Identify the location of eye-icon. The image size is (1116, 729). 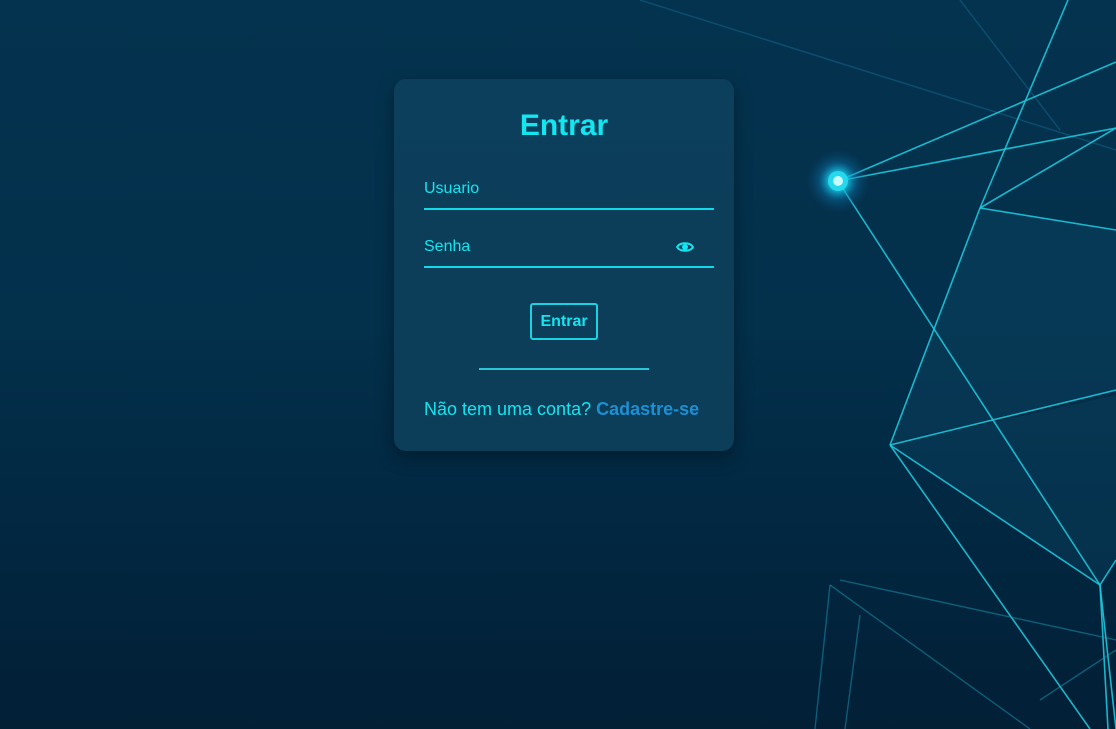
(685, 247).